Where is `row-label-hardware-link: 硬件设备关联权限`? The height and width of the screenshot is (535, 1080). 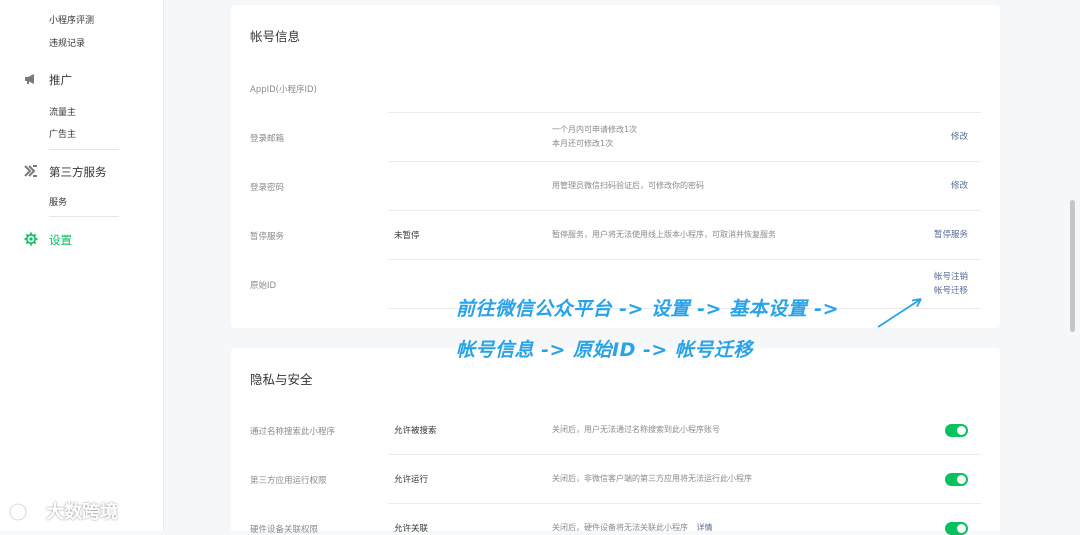
row-label-hardware-link: 硬件设备关联权限 is located at coordinates (284, 530).